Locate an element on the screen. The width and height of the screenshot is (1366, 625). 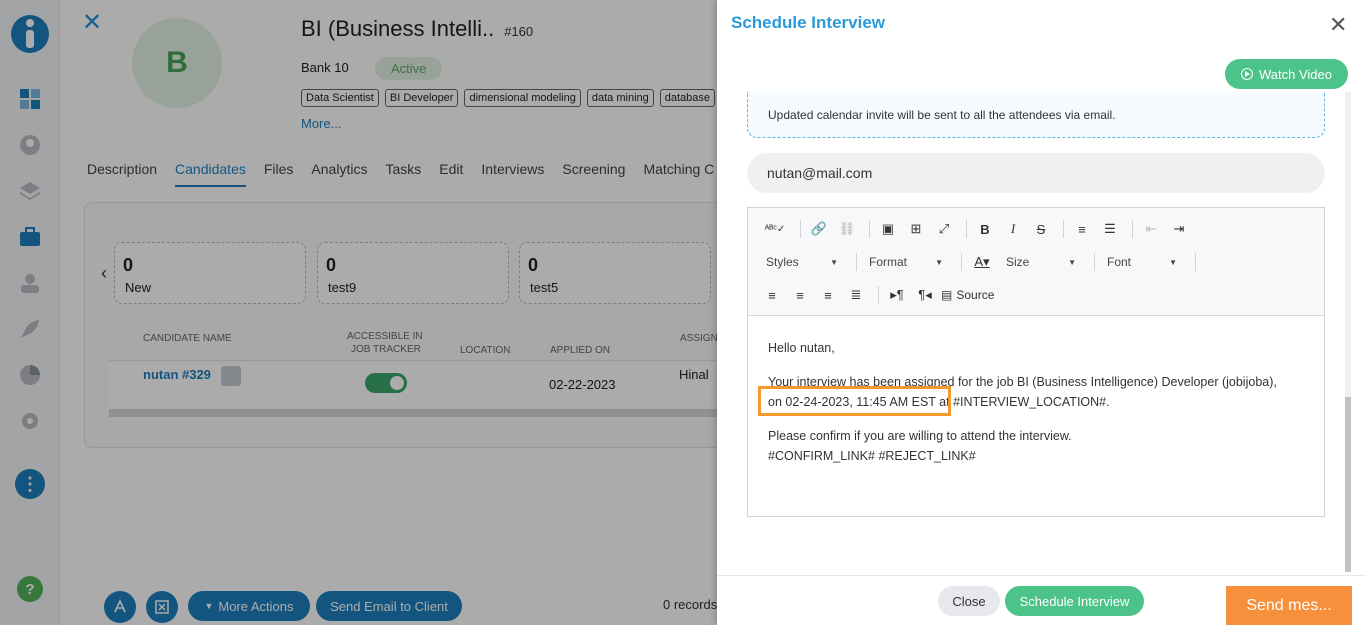
format-dropdown: Format ▼ is located at coordinates (906, 262).